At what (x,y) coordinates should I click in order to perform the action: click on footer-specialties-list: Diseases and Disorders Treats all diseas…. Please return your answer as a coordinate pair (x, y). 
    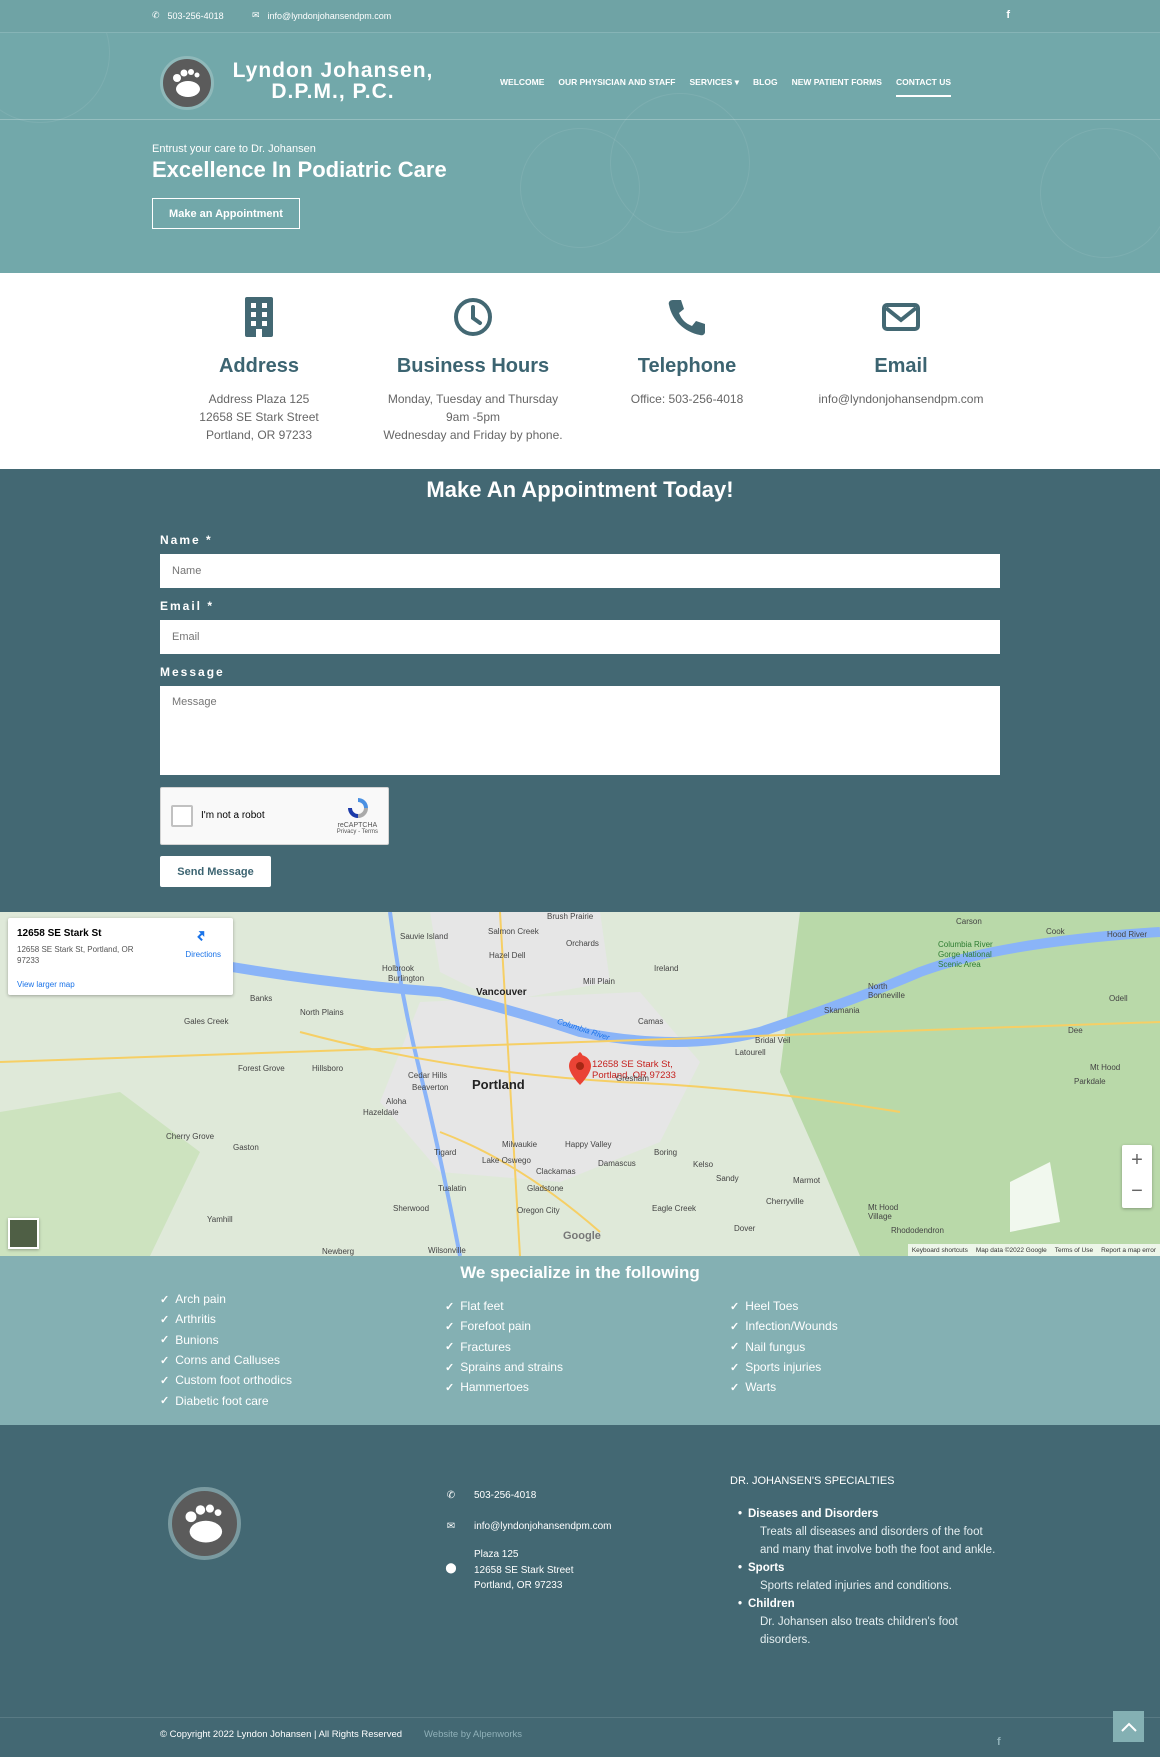
    Looking at the image, I should click on (868, 1577).